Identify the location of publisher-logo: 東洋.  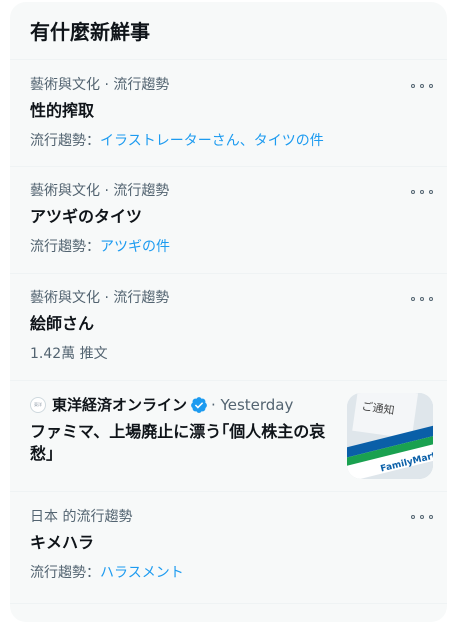
(38, 405).